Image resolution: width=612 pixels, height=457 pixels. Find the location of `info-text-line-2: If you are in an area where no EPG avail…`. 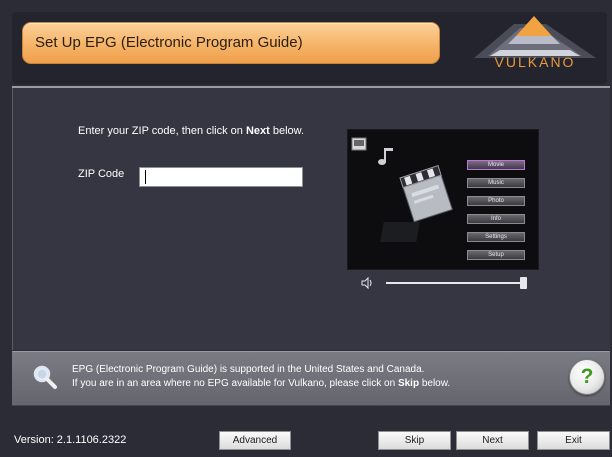

info-text-line-2: If you are in an area where no EPG avail… is located at coordinates (261, 383).